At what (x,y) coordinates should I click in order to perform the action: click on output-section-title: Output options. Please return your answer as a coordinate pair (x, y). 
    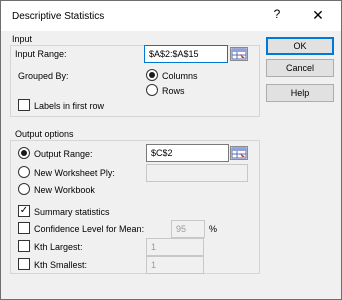
    Looking at the image, I should click on (44, 134).